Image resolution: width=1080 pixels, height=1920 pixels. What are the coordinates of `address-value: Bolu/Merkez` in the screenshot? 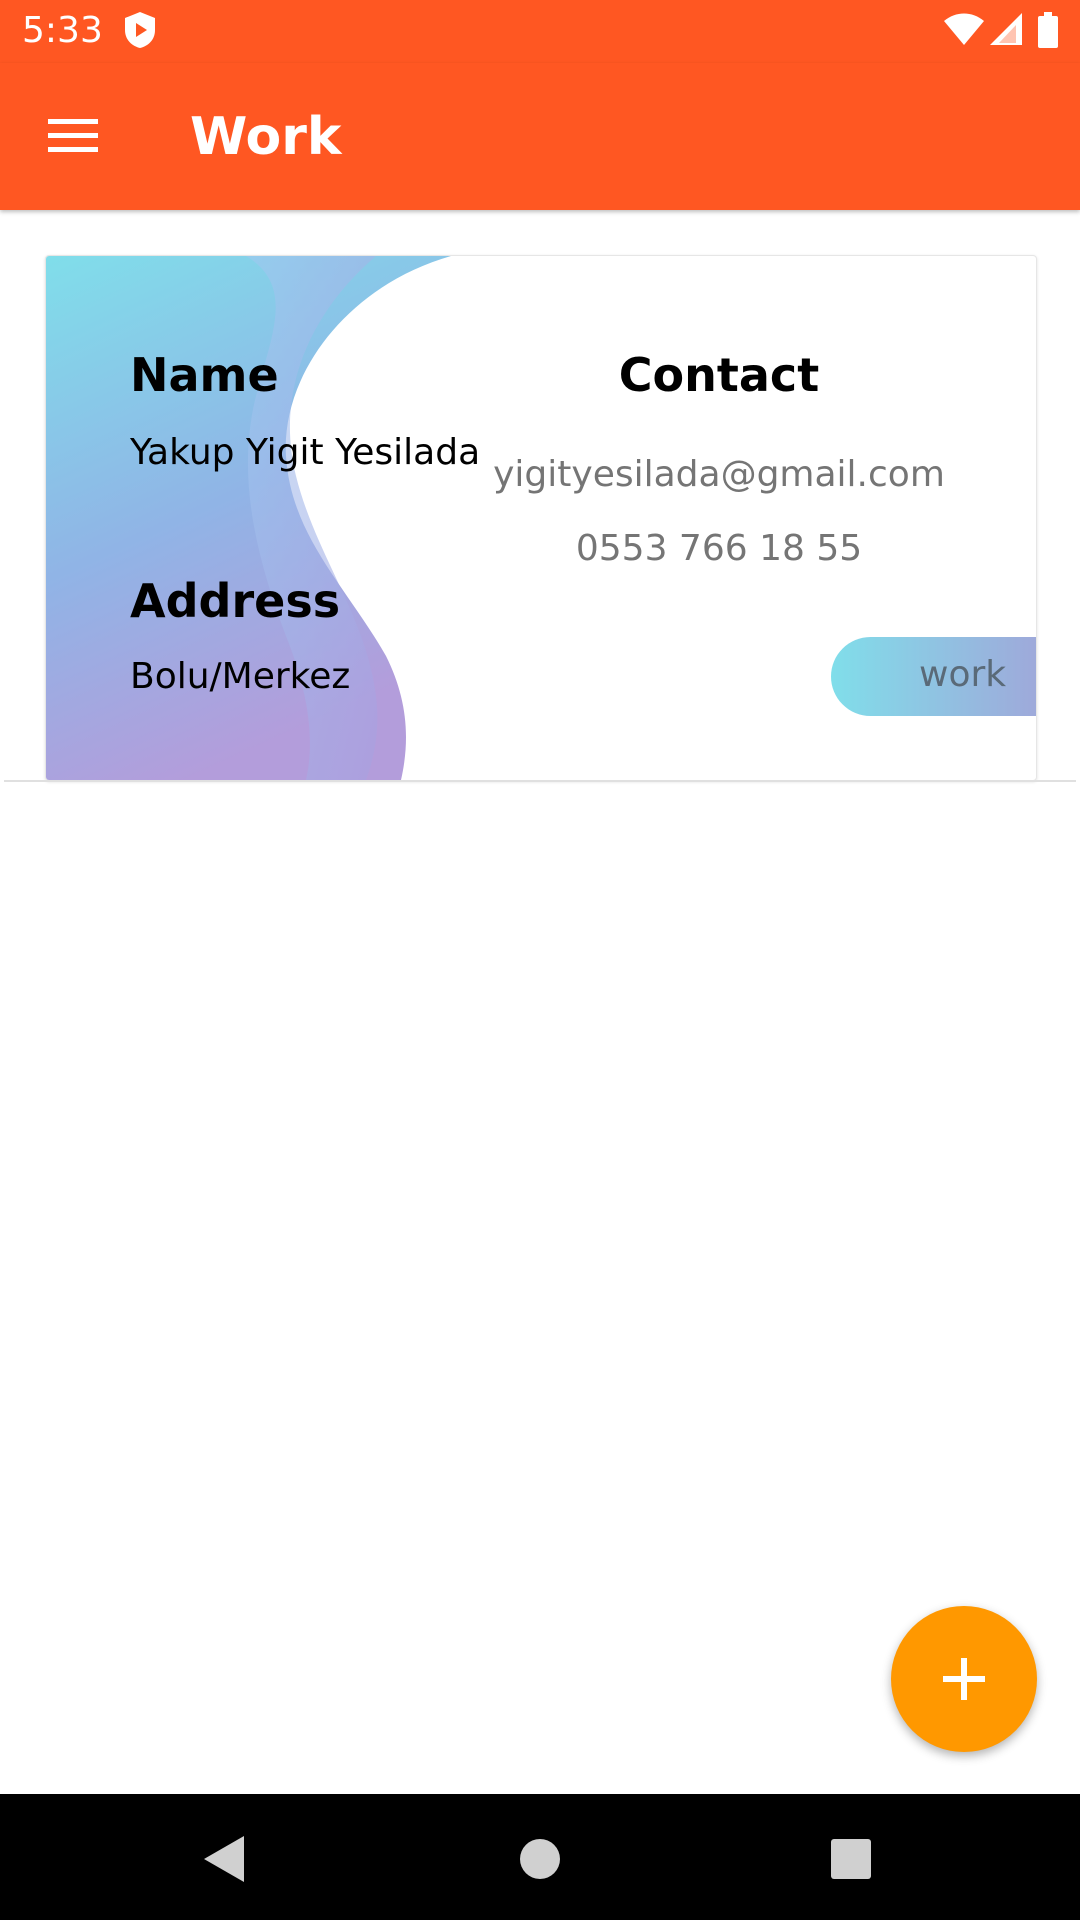 It's located at (240, 676).